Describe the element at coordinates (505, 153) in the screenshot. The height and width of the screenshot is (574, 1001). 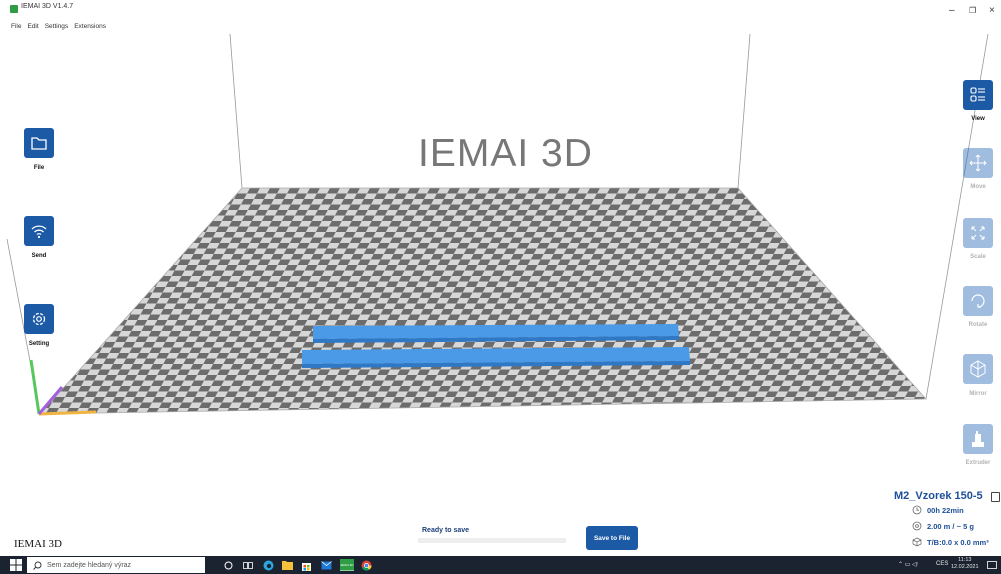
I see `viewport-brand-text: IEMAI 3D` at that location.